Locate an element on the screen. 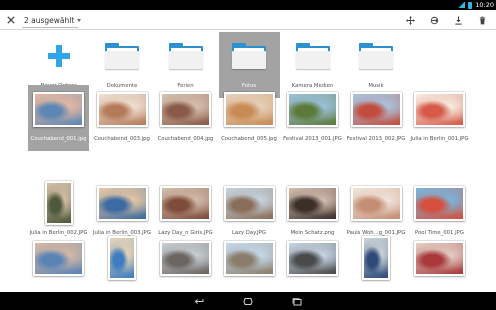  status-icons: 10:20 is located at coordinates (476, 5).